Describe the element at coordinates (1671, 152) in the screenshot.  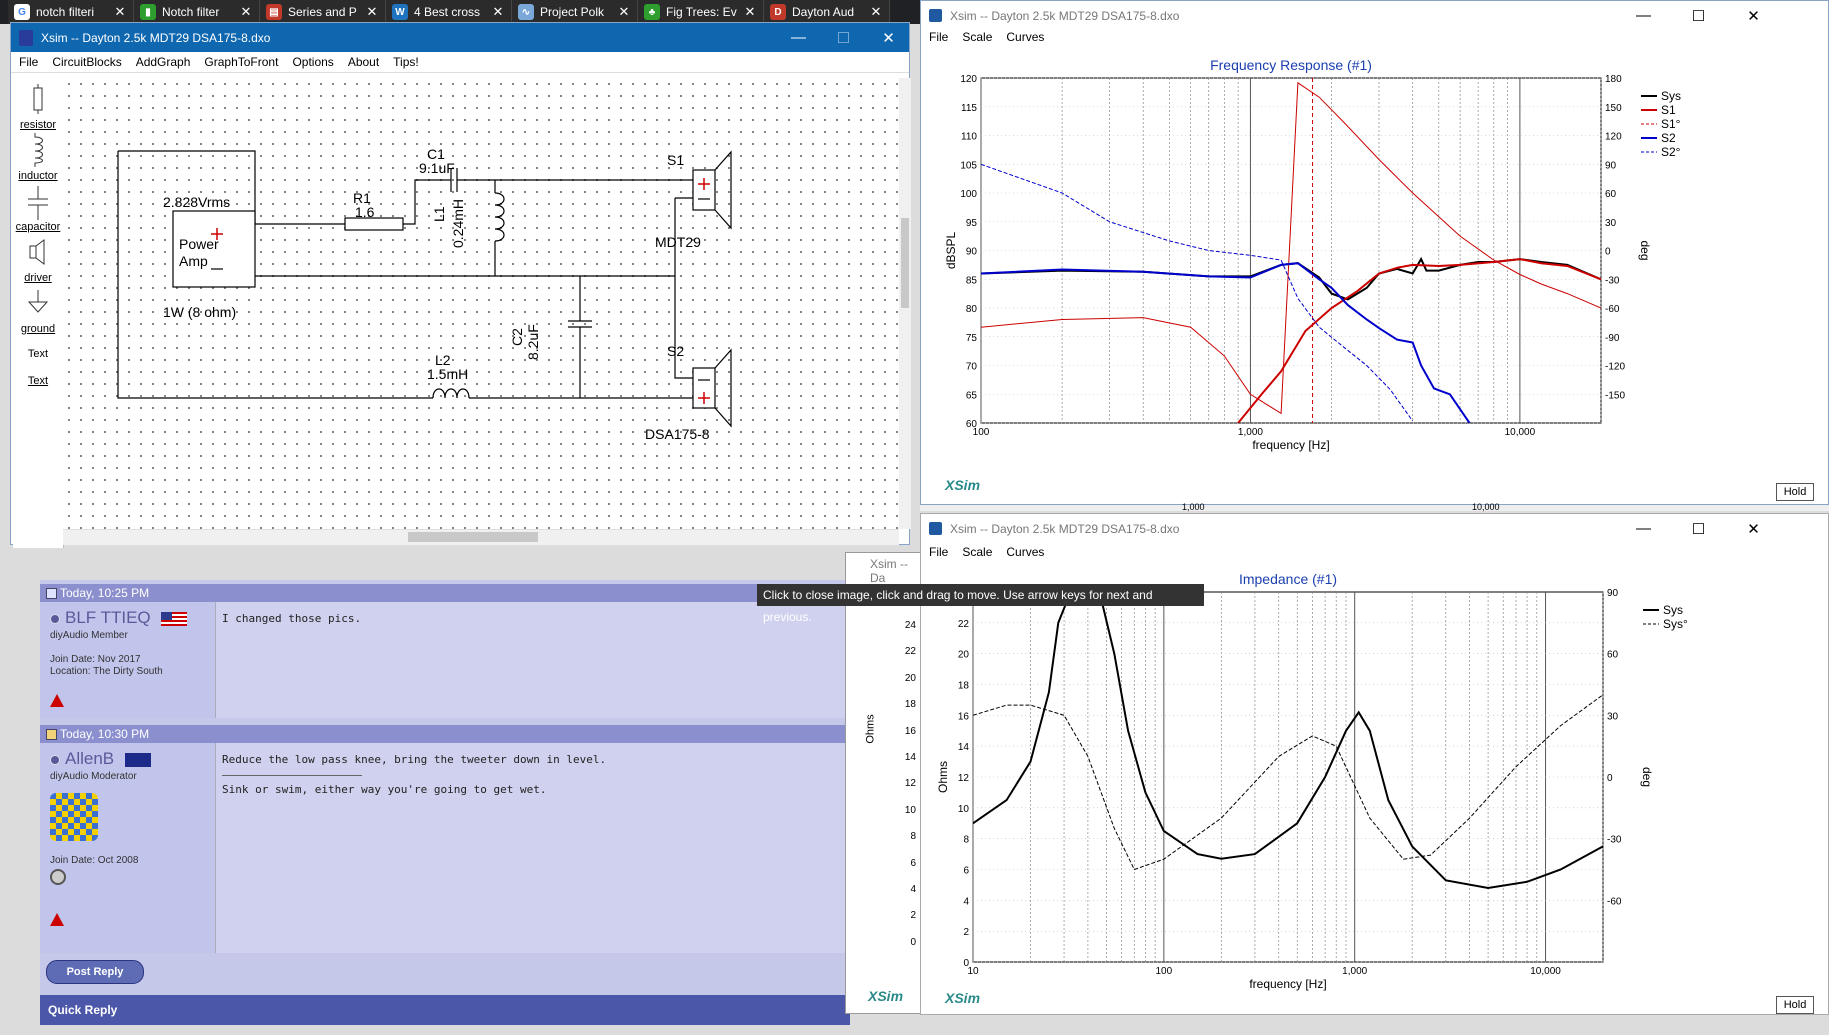
I see `legend-entry: S2°` at that location.